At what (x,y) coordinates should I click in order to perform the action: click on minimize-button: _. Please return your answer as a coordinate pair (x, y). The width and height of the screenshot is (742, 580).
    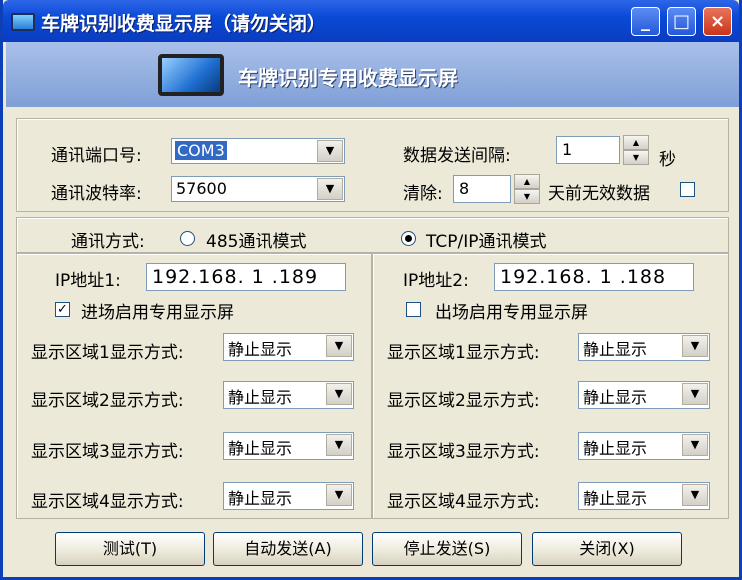
    Looking at the image, I should click on (645, 21).